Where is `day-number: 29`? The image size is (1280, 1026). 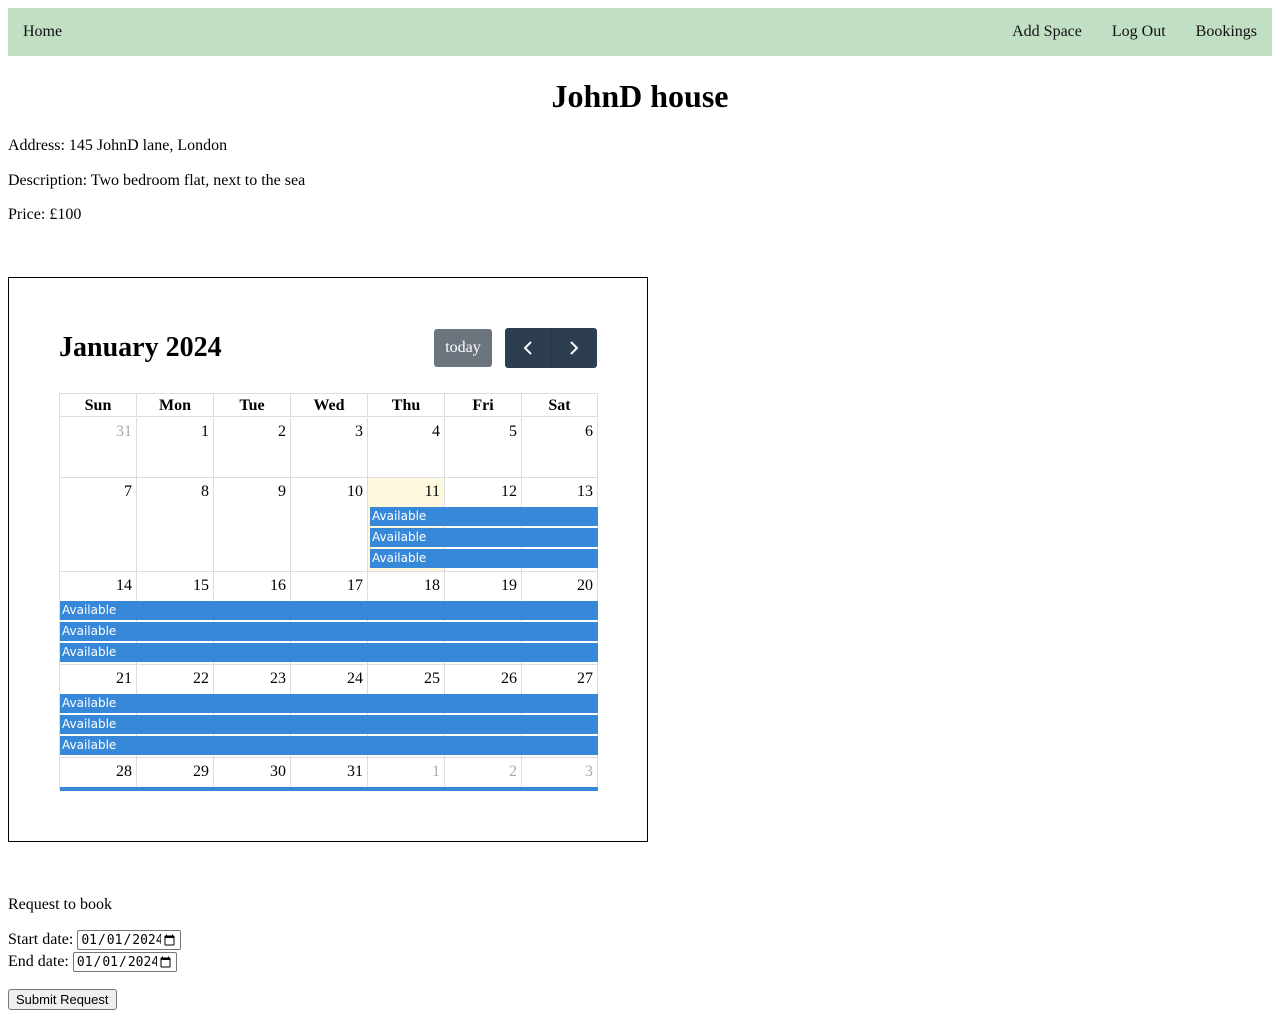
day-number: 29 is located at coordinates (201, 771).